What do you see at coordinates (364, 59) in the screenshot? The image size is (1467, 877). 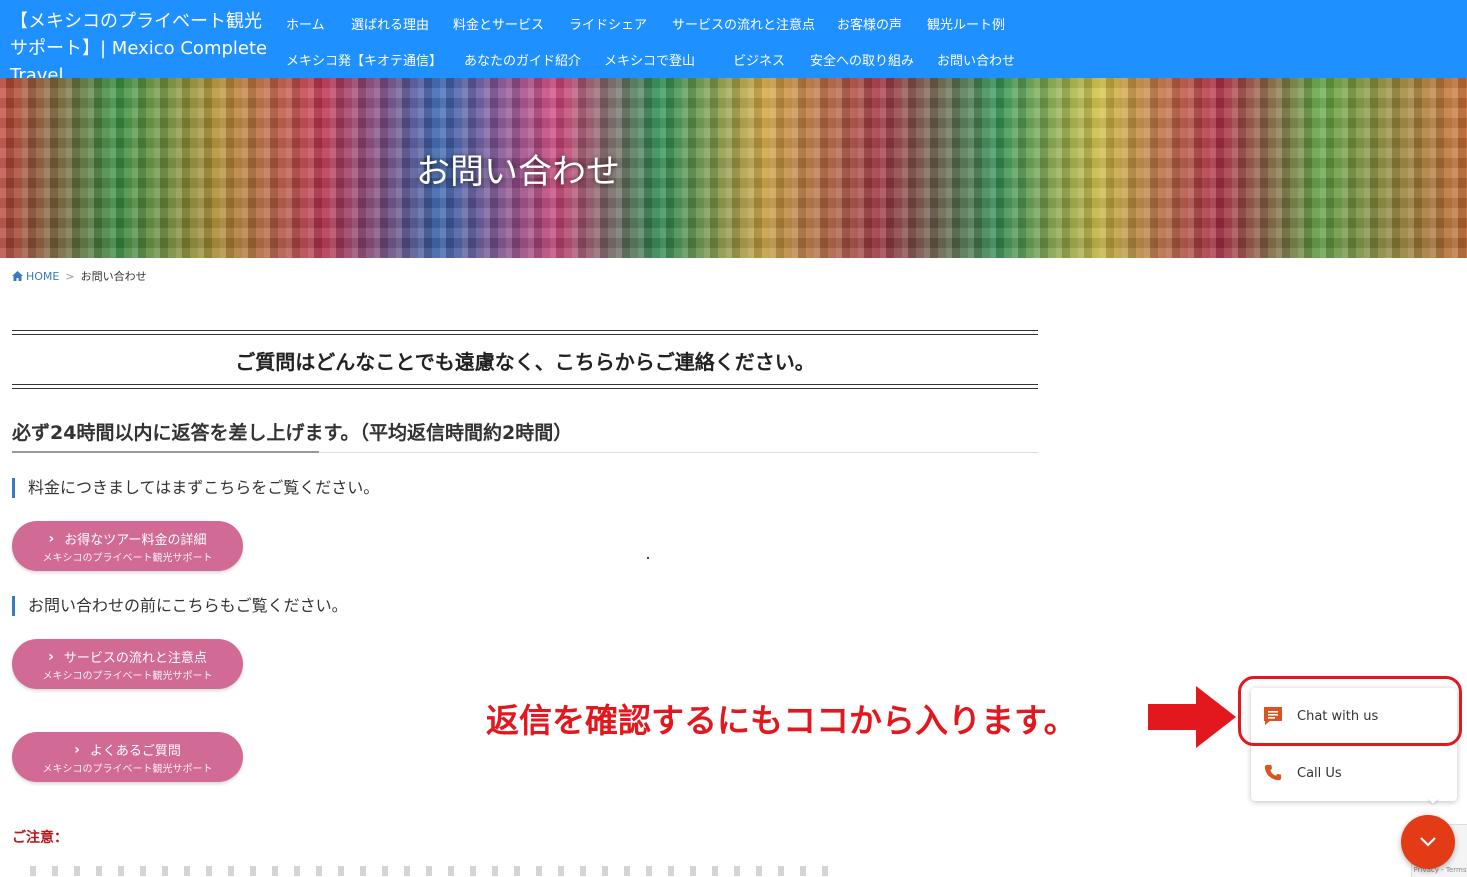 I see `nav-item-newsletter: メキシコ発【キオテ通信】` at bounding box center [364, 59].